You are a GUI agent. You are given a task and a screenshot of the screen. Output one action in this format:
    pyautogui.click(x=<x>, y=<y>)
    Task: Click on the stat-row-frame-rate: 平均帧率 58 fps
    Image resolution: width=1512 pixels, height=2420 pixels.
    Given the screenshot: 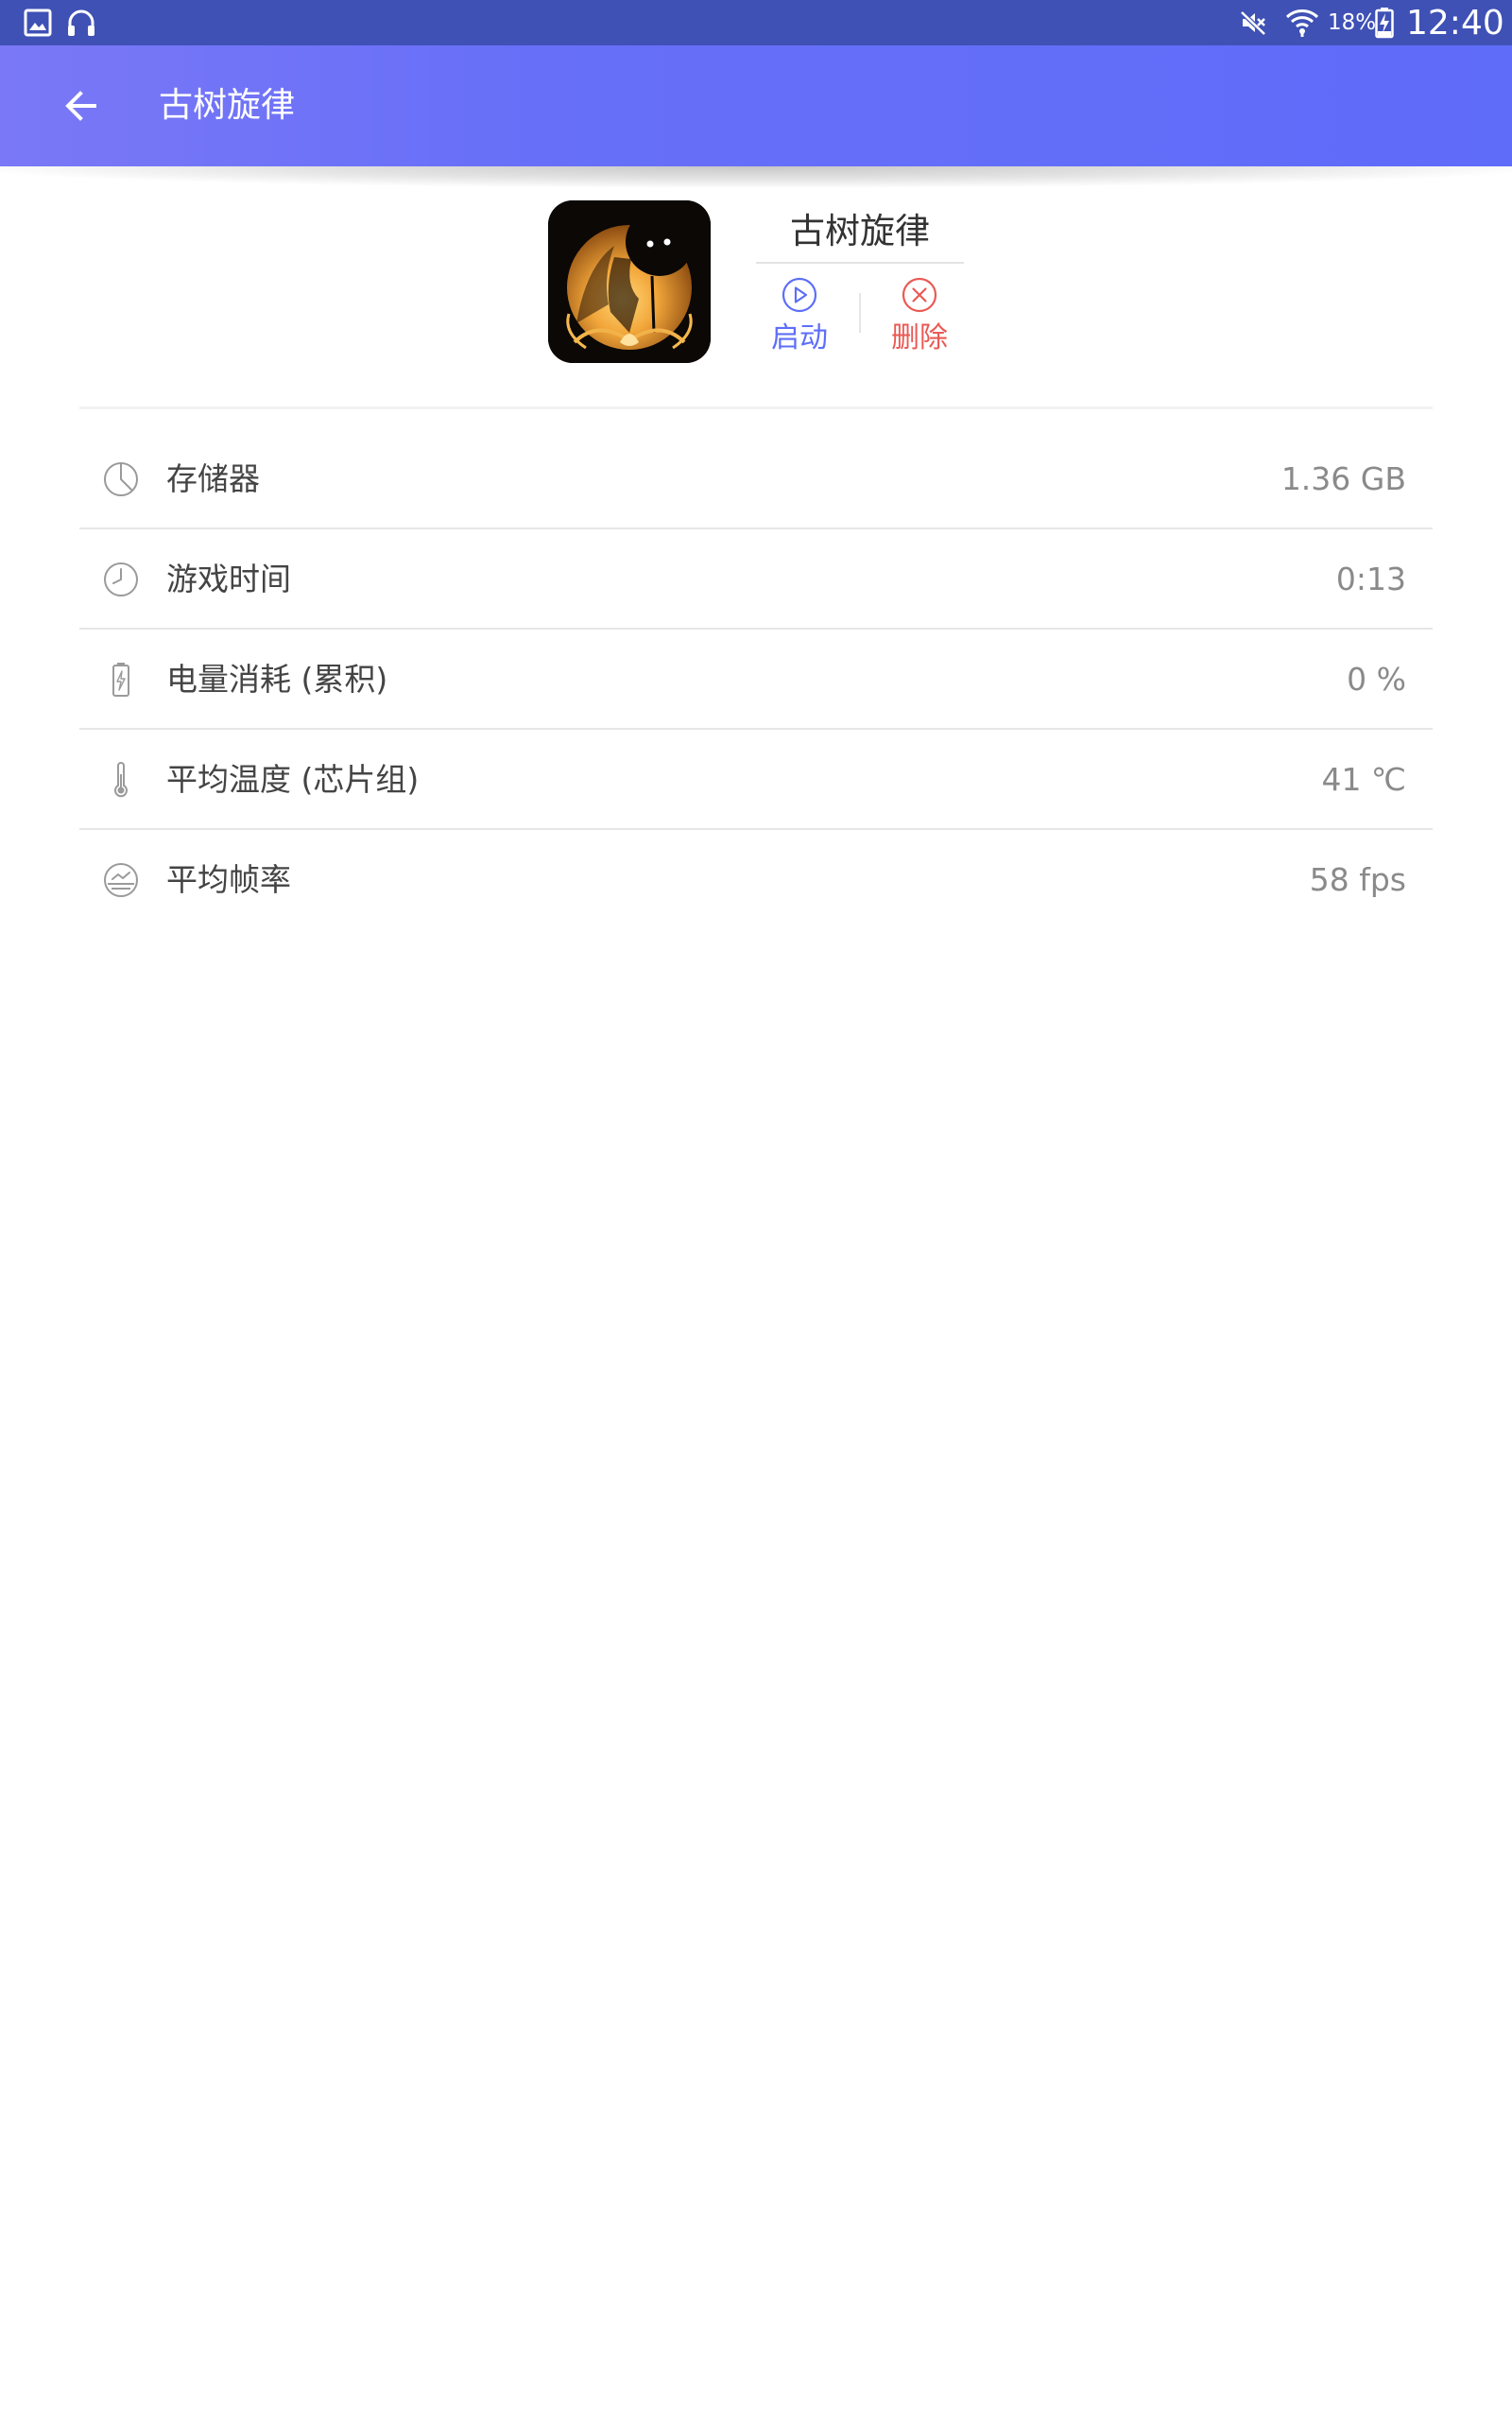 What is the action you would take?
    pyautogui.click(x=756, y=880)
    